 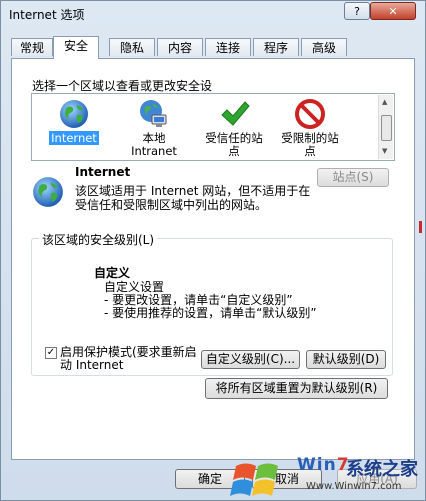 What do you see at coordinates (128, 358) in the screenshot?
I see `protected-mode-label: 启用保护模式(要求重新启动 Internet` at bounding box center [128, 358].